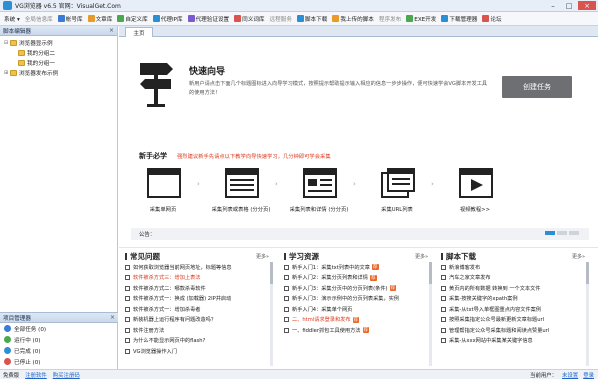 This screenshot has width=598, height=379. I want to click on task-filter-label: 已停止 (0), so click(27, 362).